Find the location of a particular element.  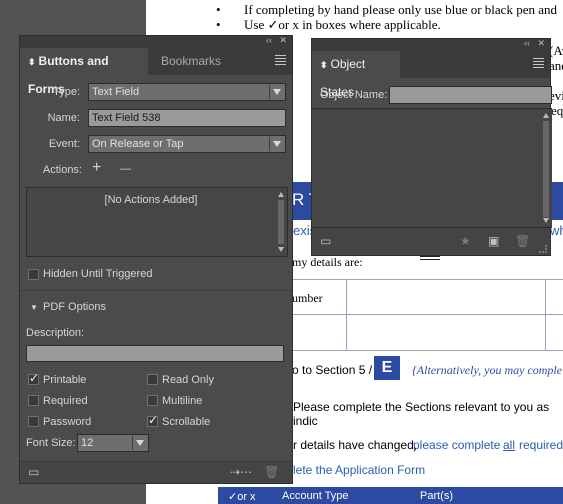

doc-frag: eq is located at coordinates (557, 110).